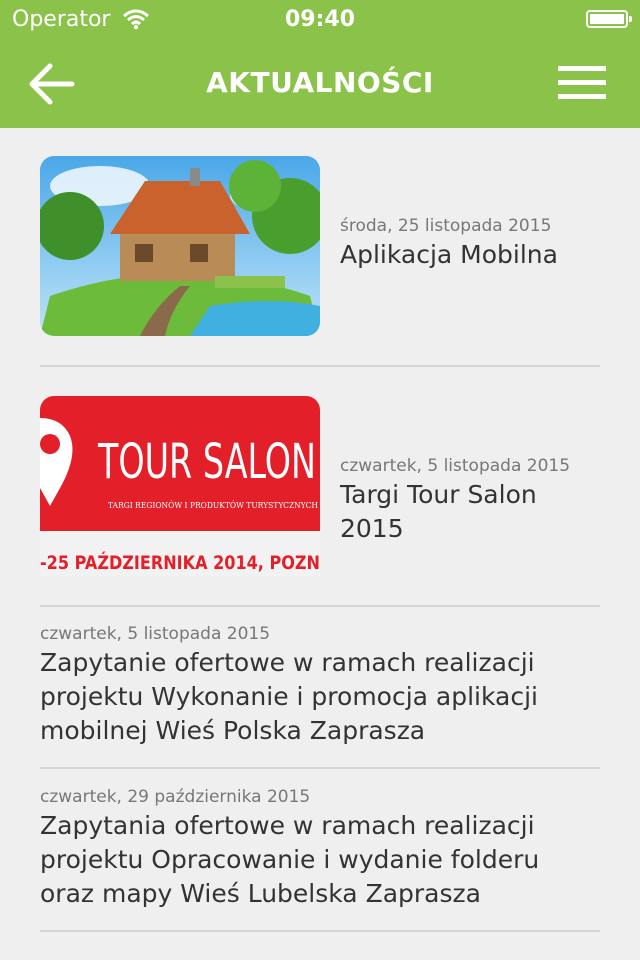 The image size is (640, 960). I want to click on status-time: 09:40, so click(320, 19).